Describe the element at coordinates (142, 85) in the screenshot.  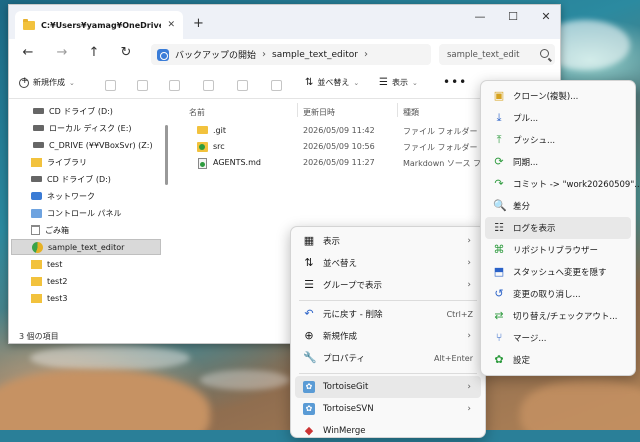
I see `copy-icon` at that location.